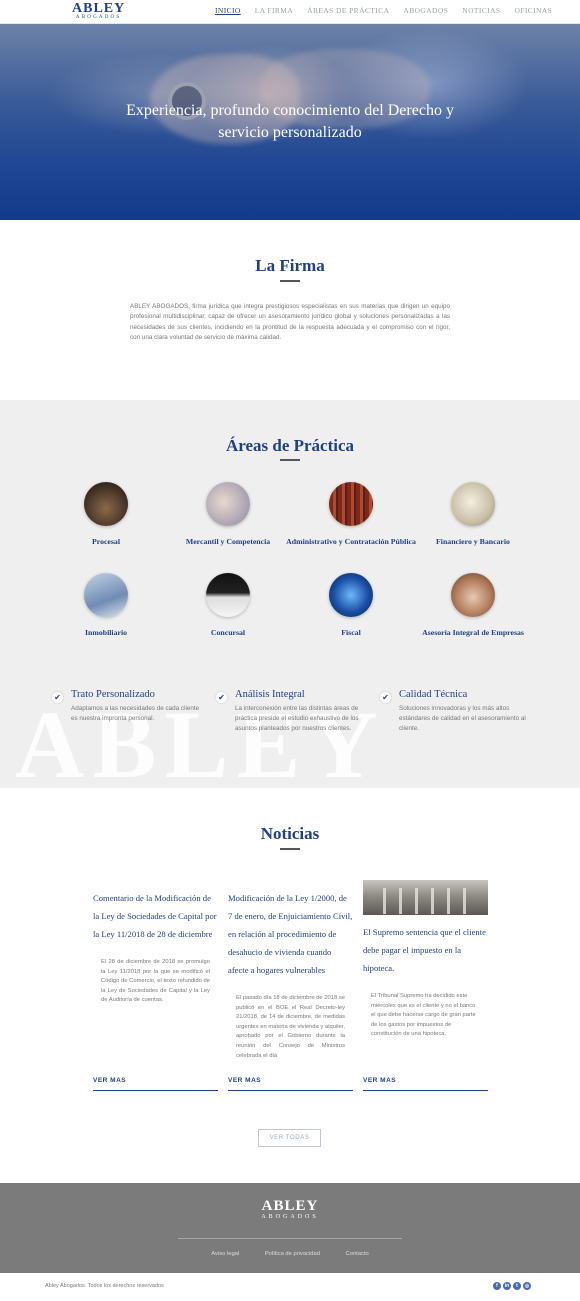  I want to click on area-label: Inmobiliario, so click(106, 632).